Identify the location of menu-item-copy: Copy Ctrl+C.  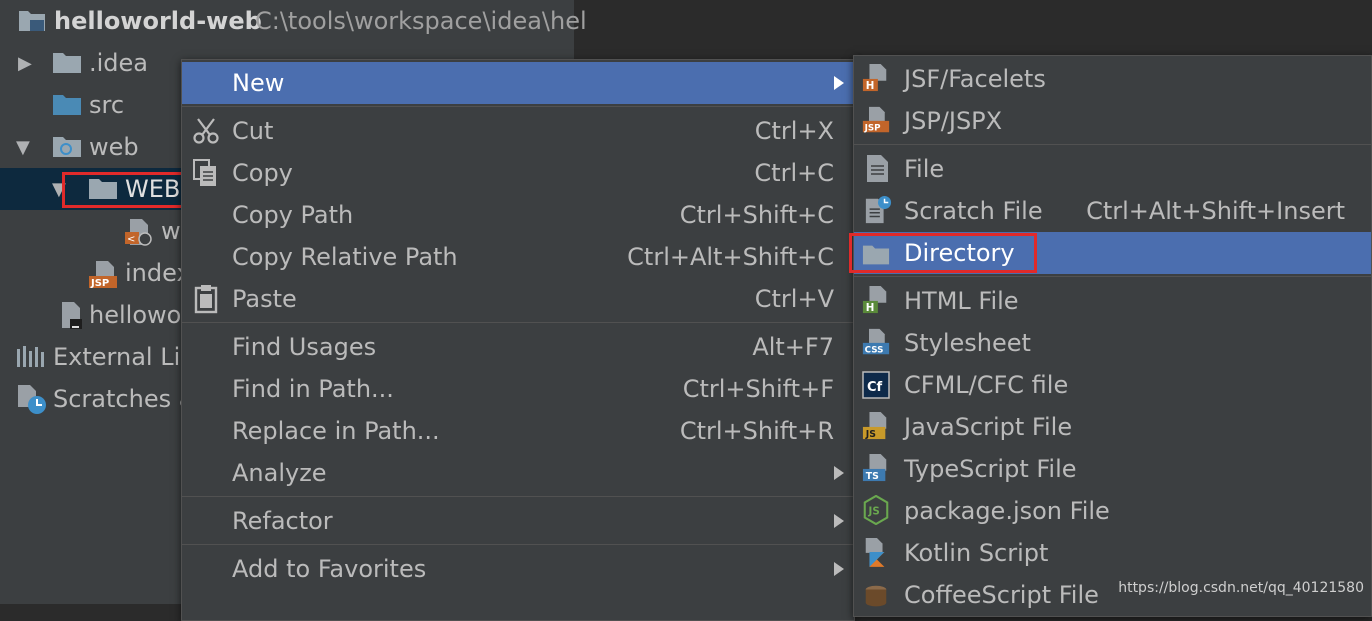
(518, 173).